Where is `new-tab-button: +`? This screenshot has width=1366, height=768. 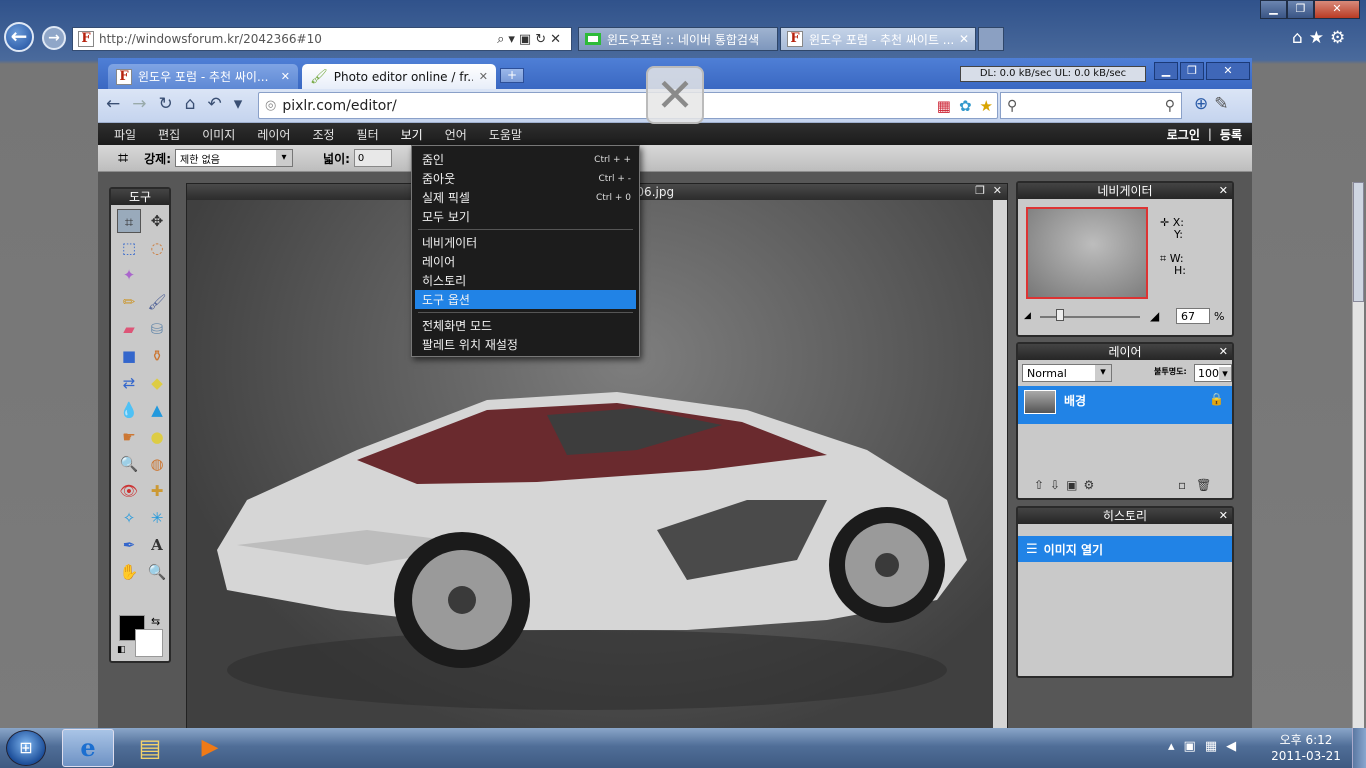
new-tab-button: + is located at coordinates (512, 75).